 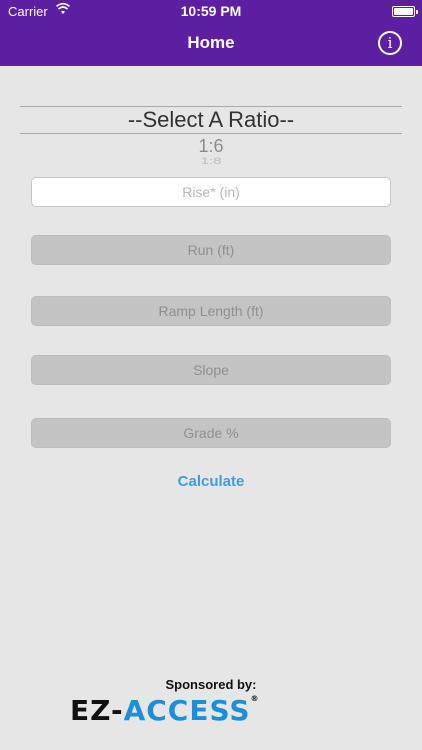 I want to click on app-header: Carrier 10:59 PM Home i, so click(x=211, y=33).